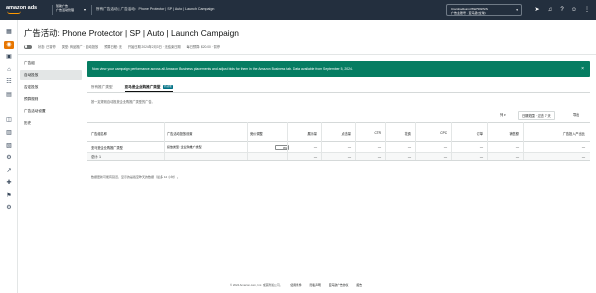 Image resolution: width=596 pixels, height=293 pixels. I want to click on export-button: 导出, so click(576, 115).